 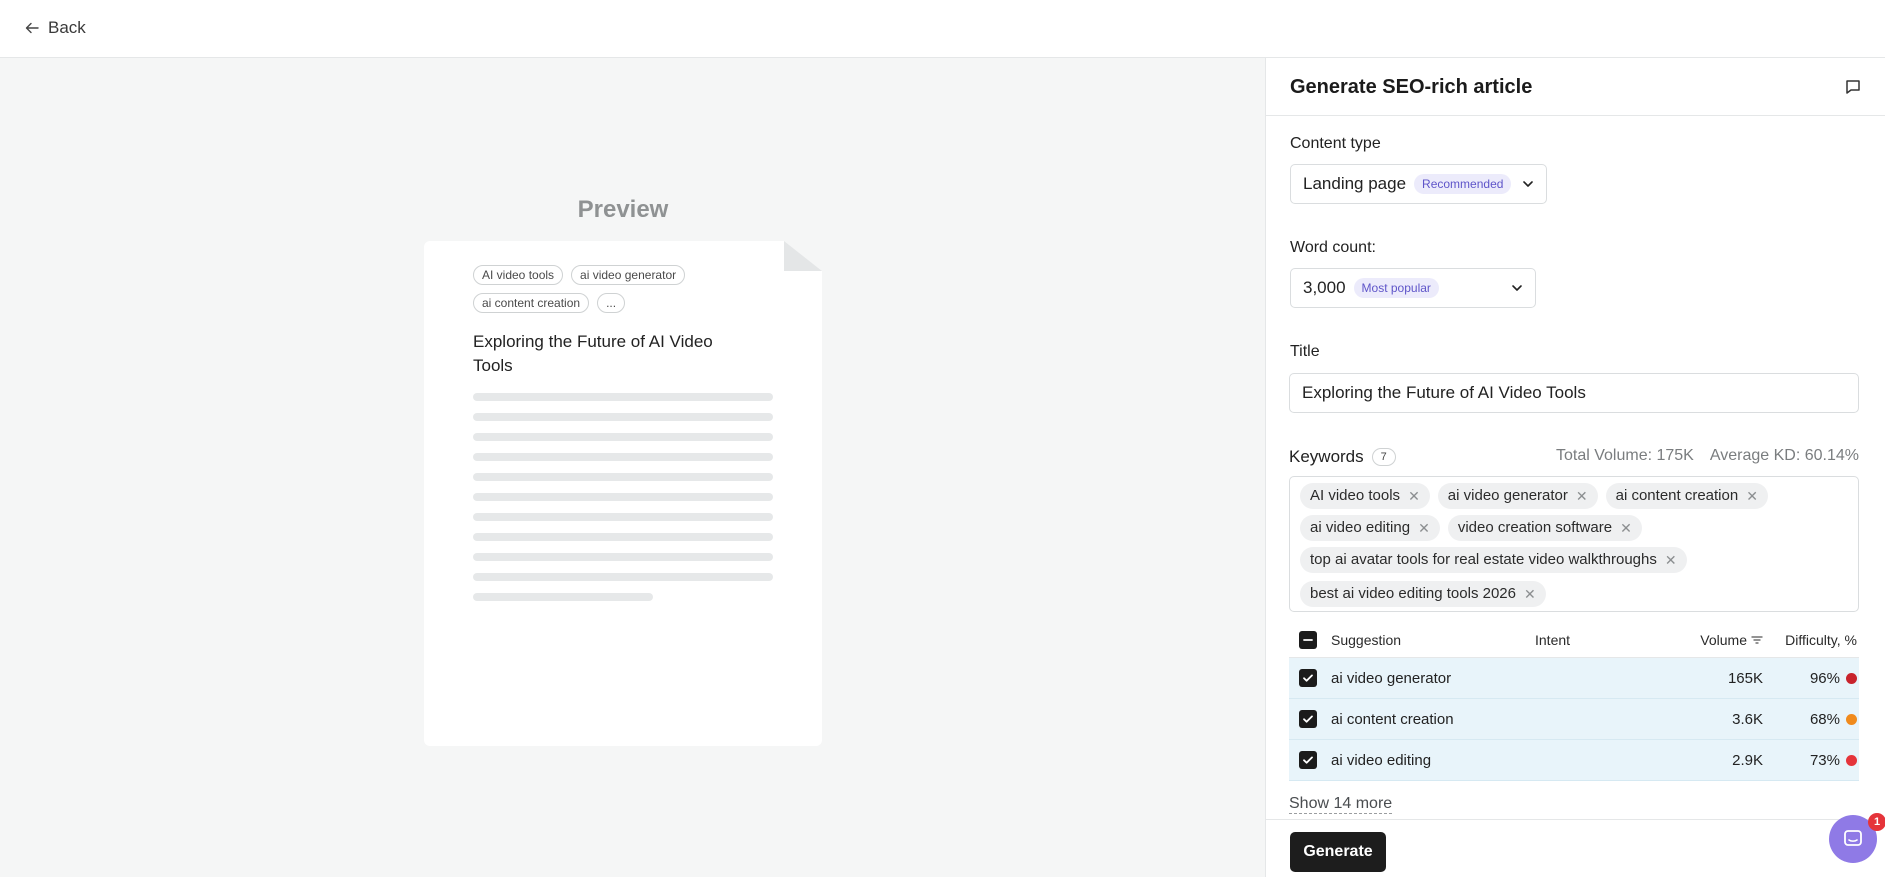 I want to click on generate-button: Generate, so click(x=1338, y=852).